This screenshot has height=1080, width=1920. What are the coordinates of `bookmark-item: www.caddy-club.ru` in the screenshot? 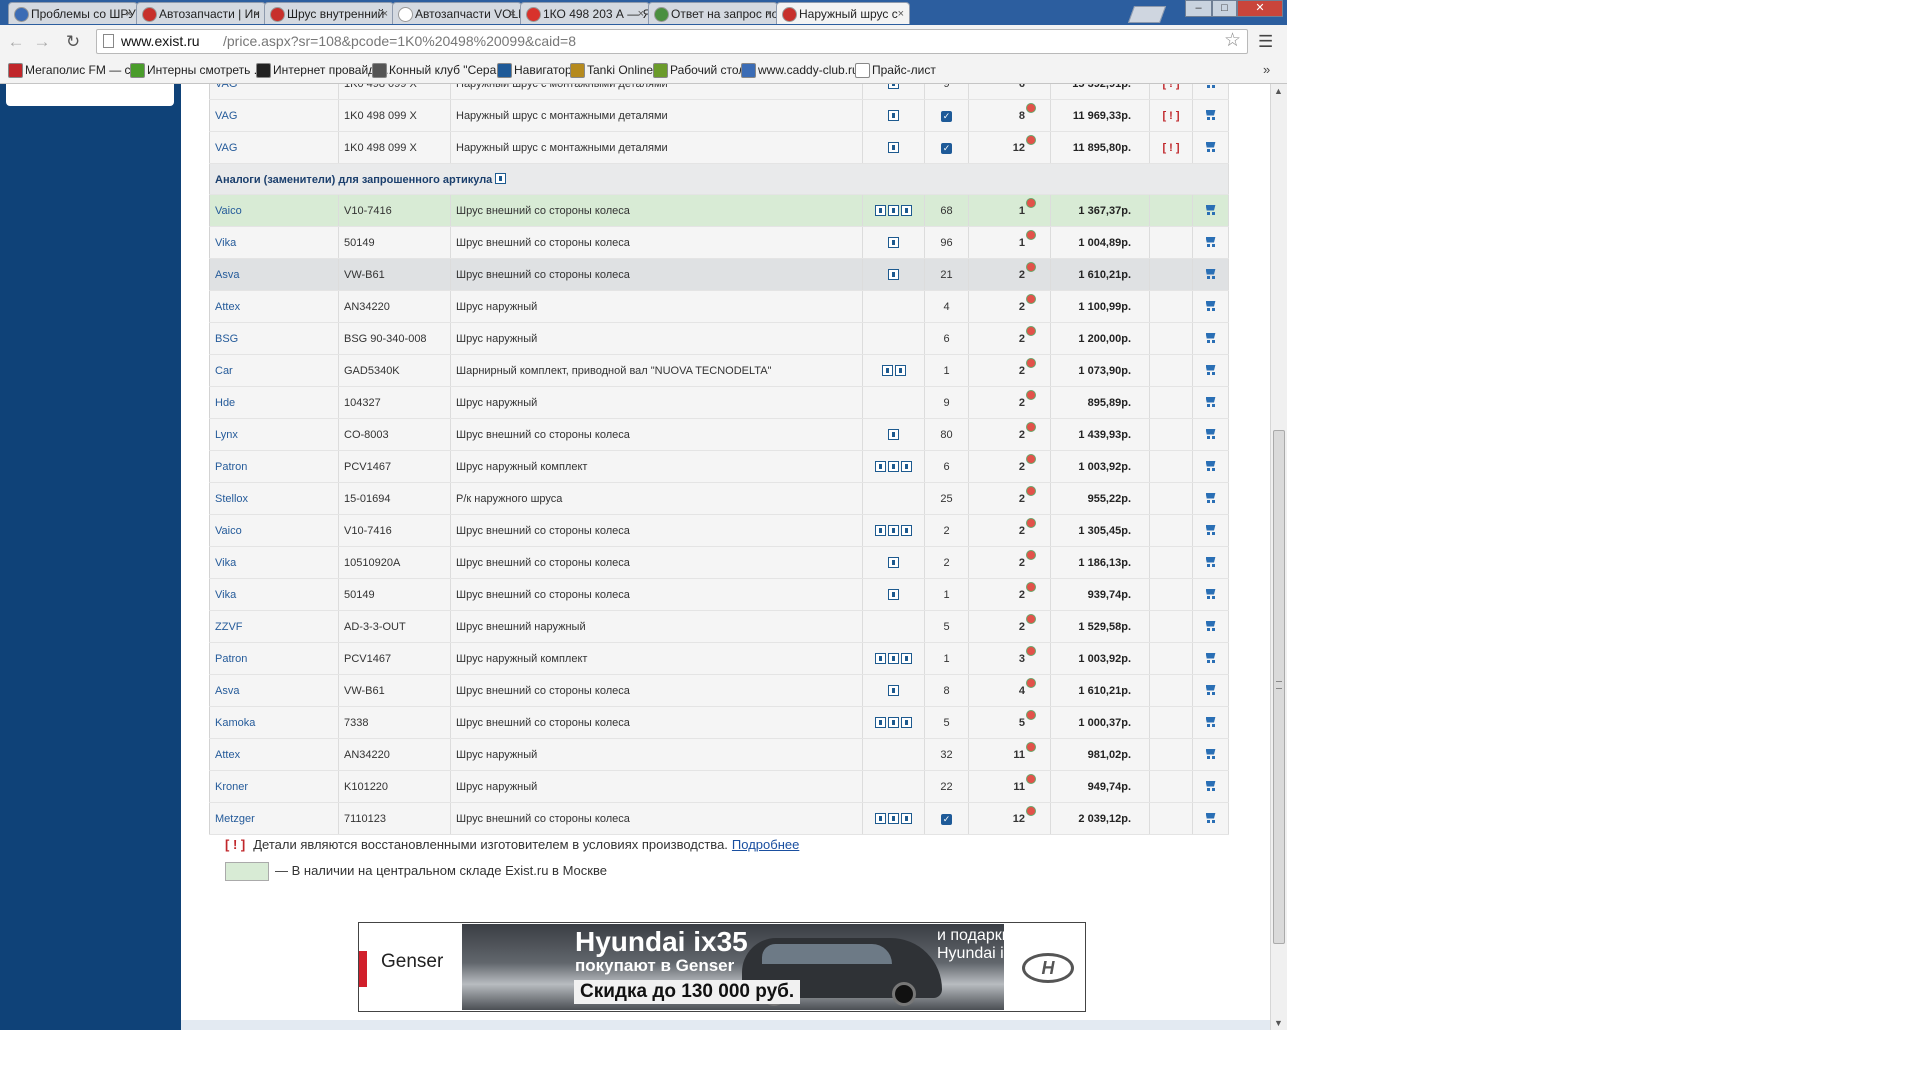 It's located at (800, 70).